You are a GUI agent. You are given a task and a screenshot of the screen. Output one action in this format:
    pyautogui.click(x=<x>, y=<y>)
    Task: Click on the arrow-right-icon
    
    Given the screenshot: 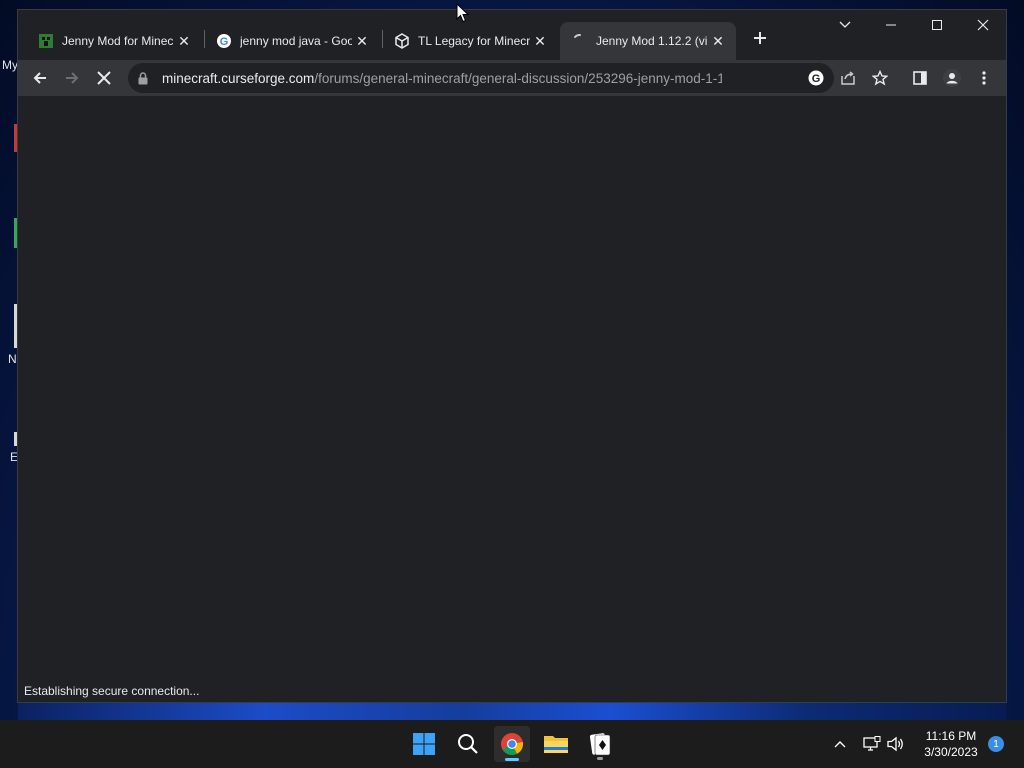 What is the action you would take?
    pyautogui.click(x=72, y=78)
    